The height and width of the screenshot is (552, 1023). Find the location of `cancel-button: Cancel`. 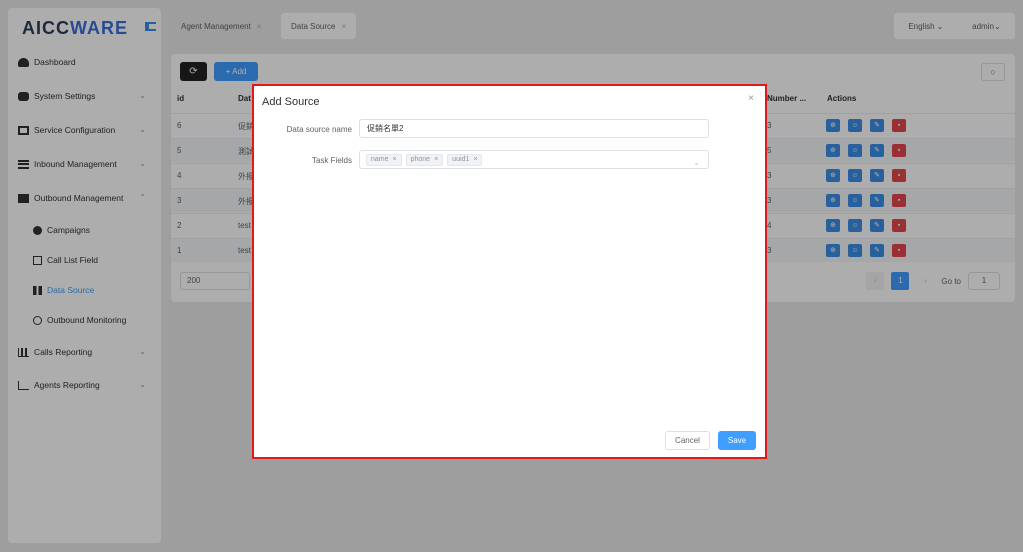

cancel-button: Cancel is located at coordinates (687, 440).